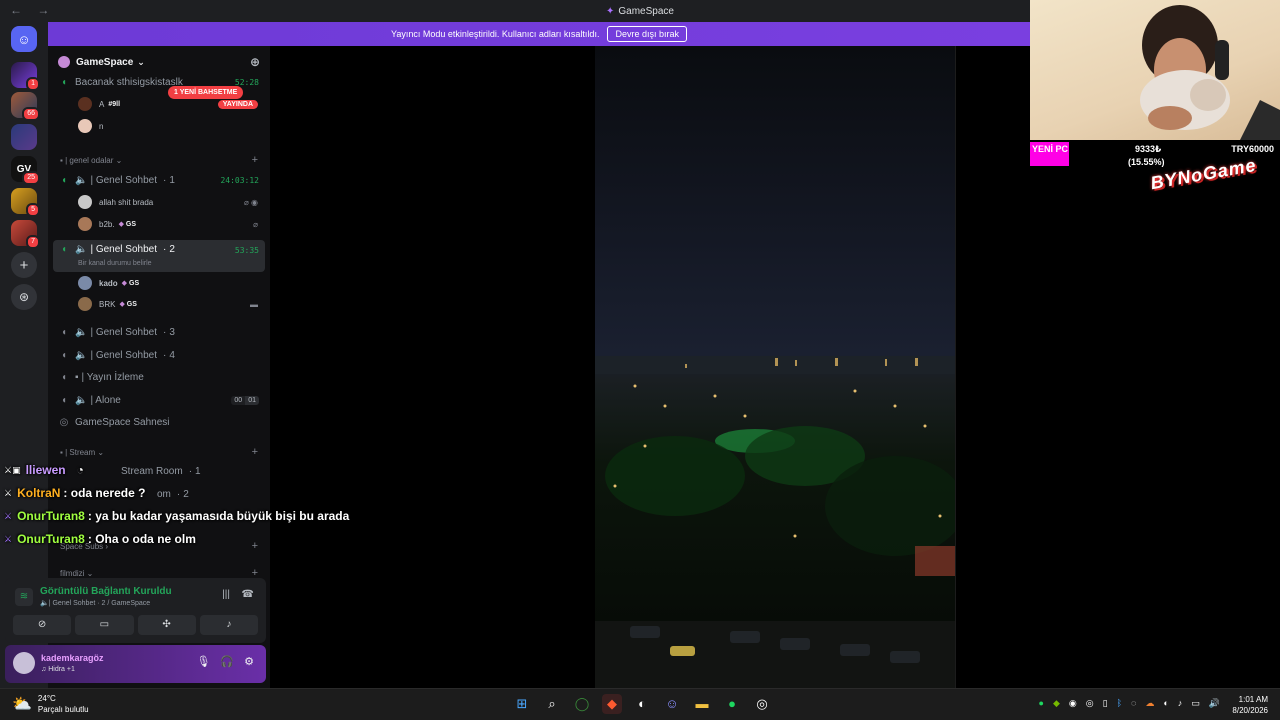 The image size is (1280, 720). Describe the element at coordinates (25, 76) in the screenshot. I see `server-gamespace: 1` at that location.